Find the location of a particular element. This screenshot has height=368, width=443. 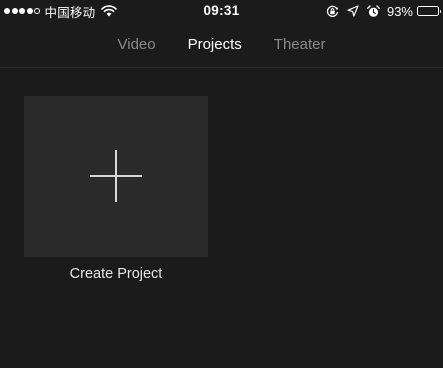

create-project-label: Create Project is located at coordinates (116, 274).